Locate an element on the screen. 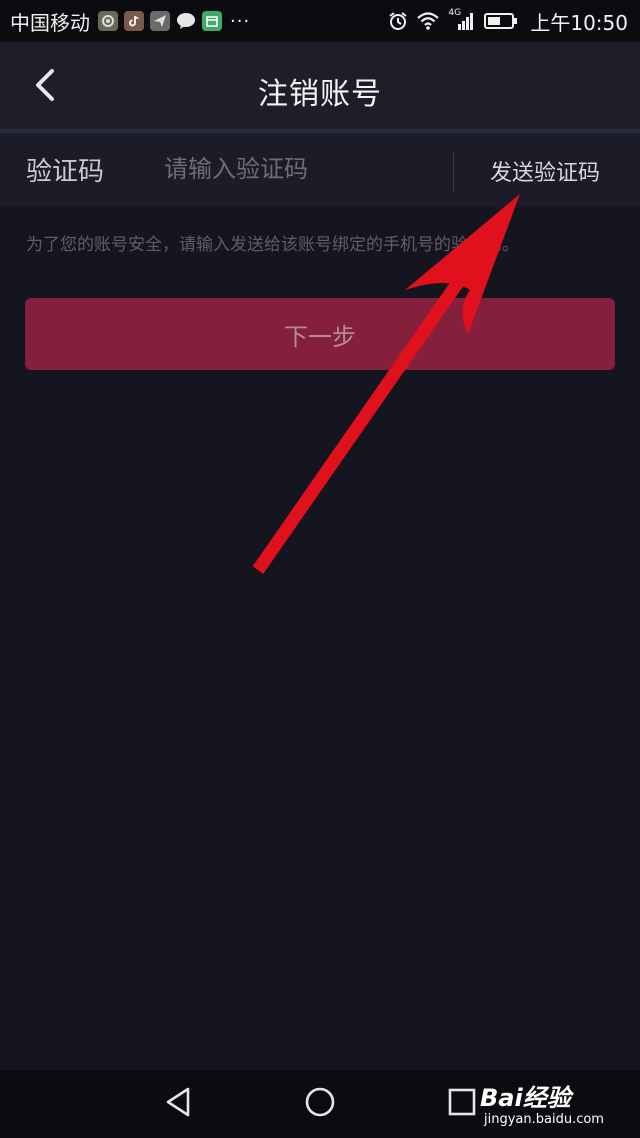  tiktok-app-icon is located at coordinates (134, 21).